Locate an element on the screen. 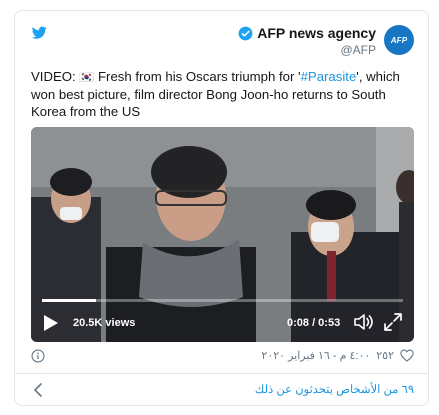 This screenshot has width=439, height=415. verified-icon is located at coordinates (245, 33).